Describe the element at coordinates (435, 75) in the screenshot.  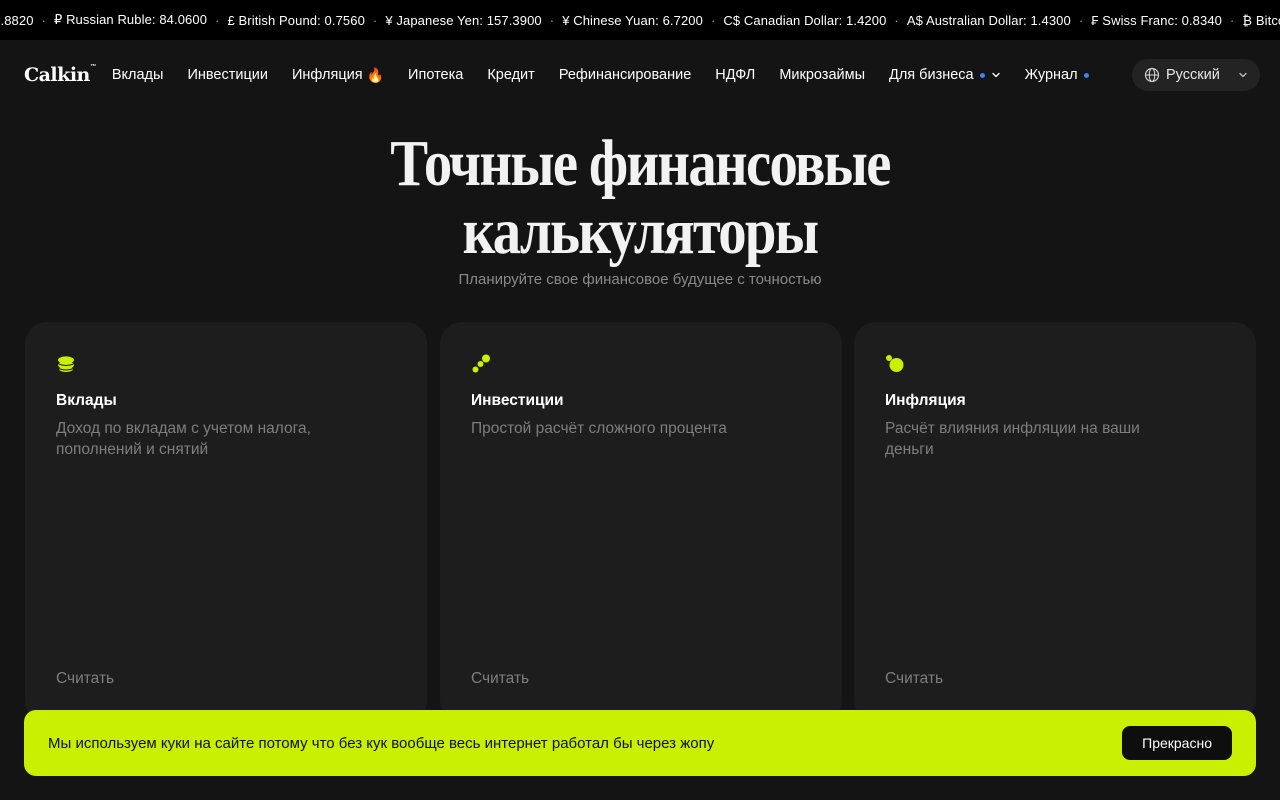
I see `nav-link-mortgage: Ипотека` at that location.